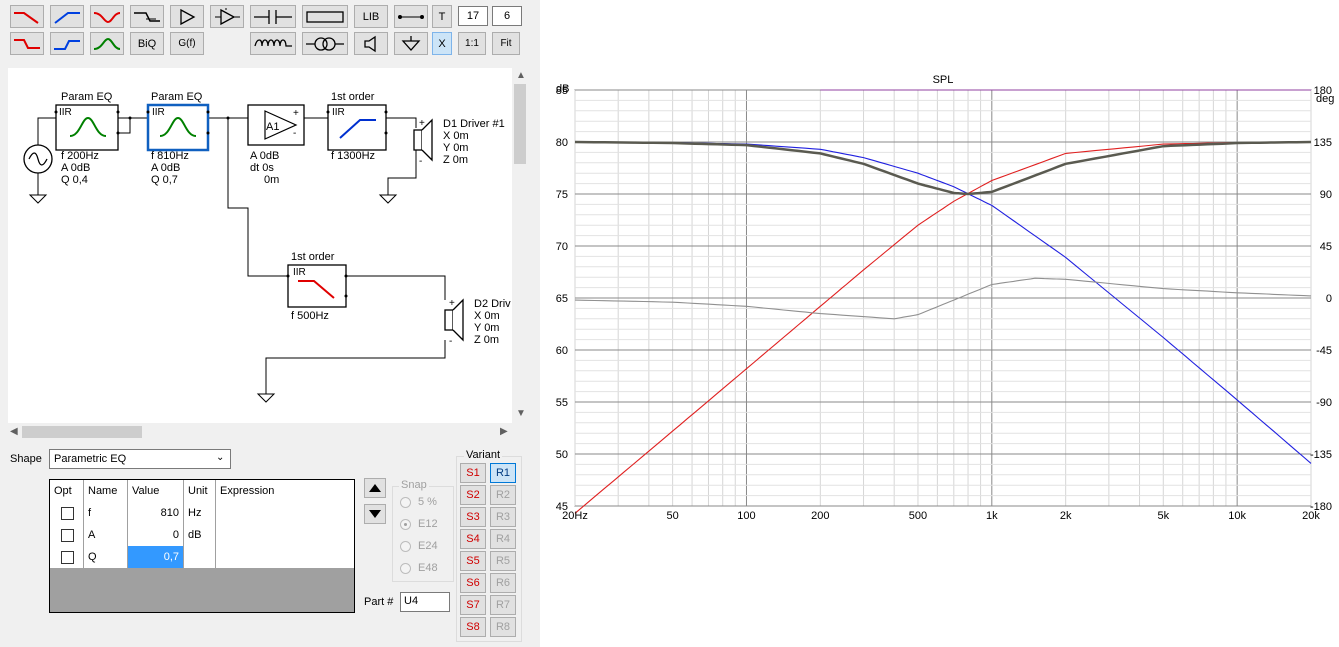  What do you see at coordinates (473, 16) in the screenshot?
I see `grid-size-field: 17` at bounding box center [473, 16].